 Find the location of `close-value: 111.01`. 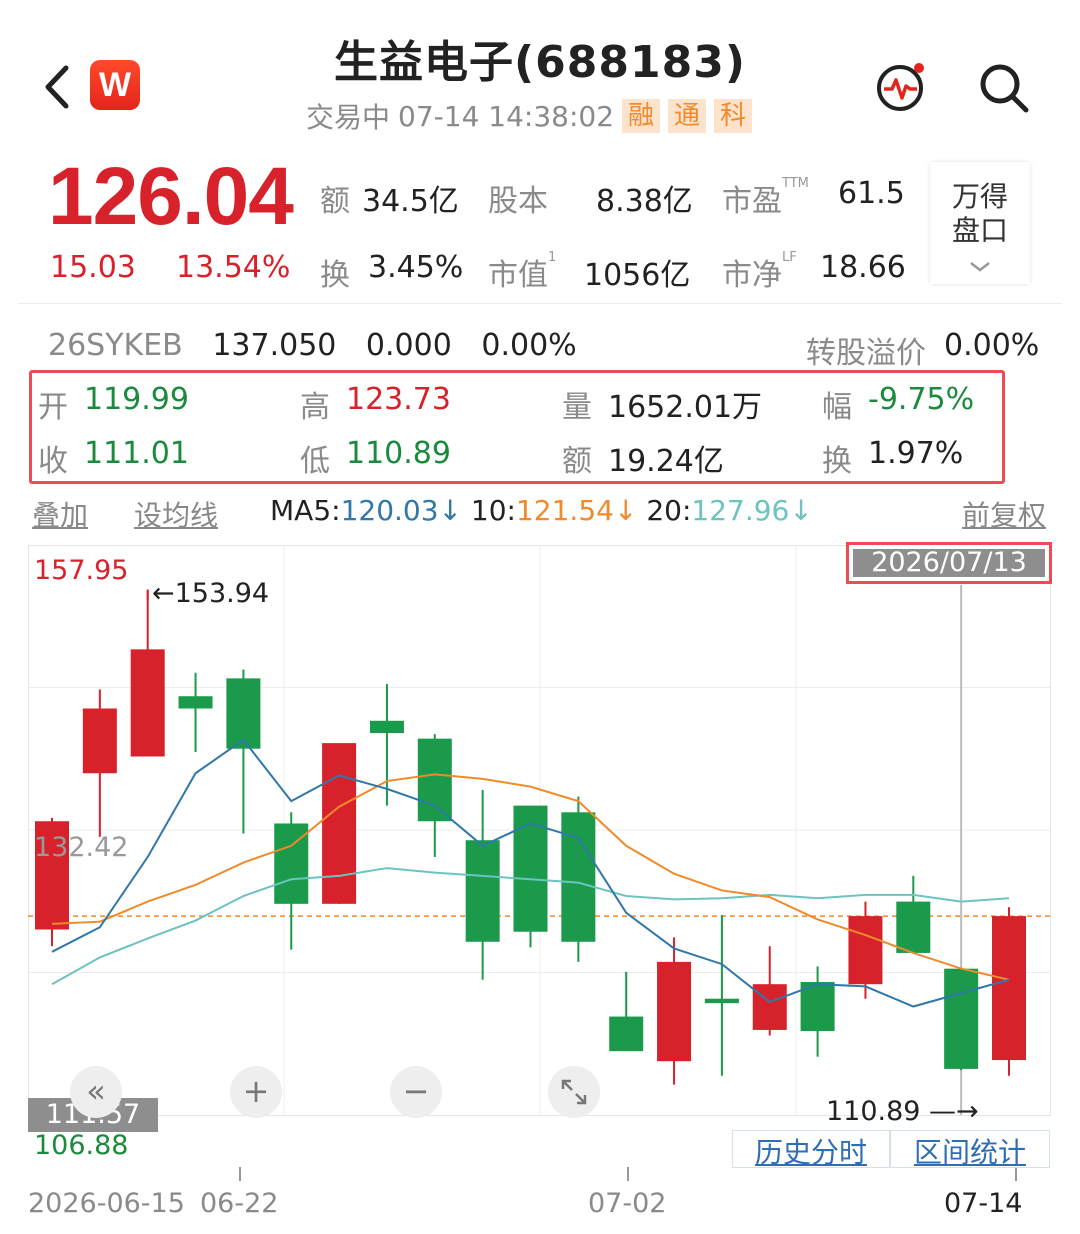

close-value: 111.01 is located at coordinates (136, 453).